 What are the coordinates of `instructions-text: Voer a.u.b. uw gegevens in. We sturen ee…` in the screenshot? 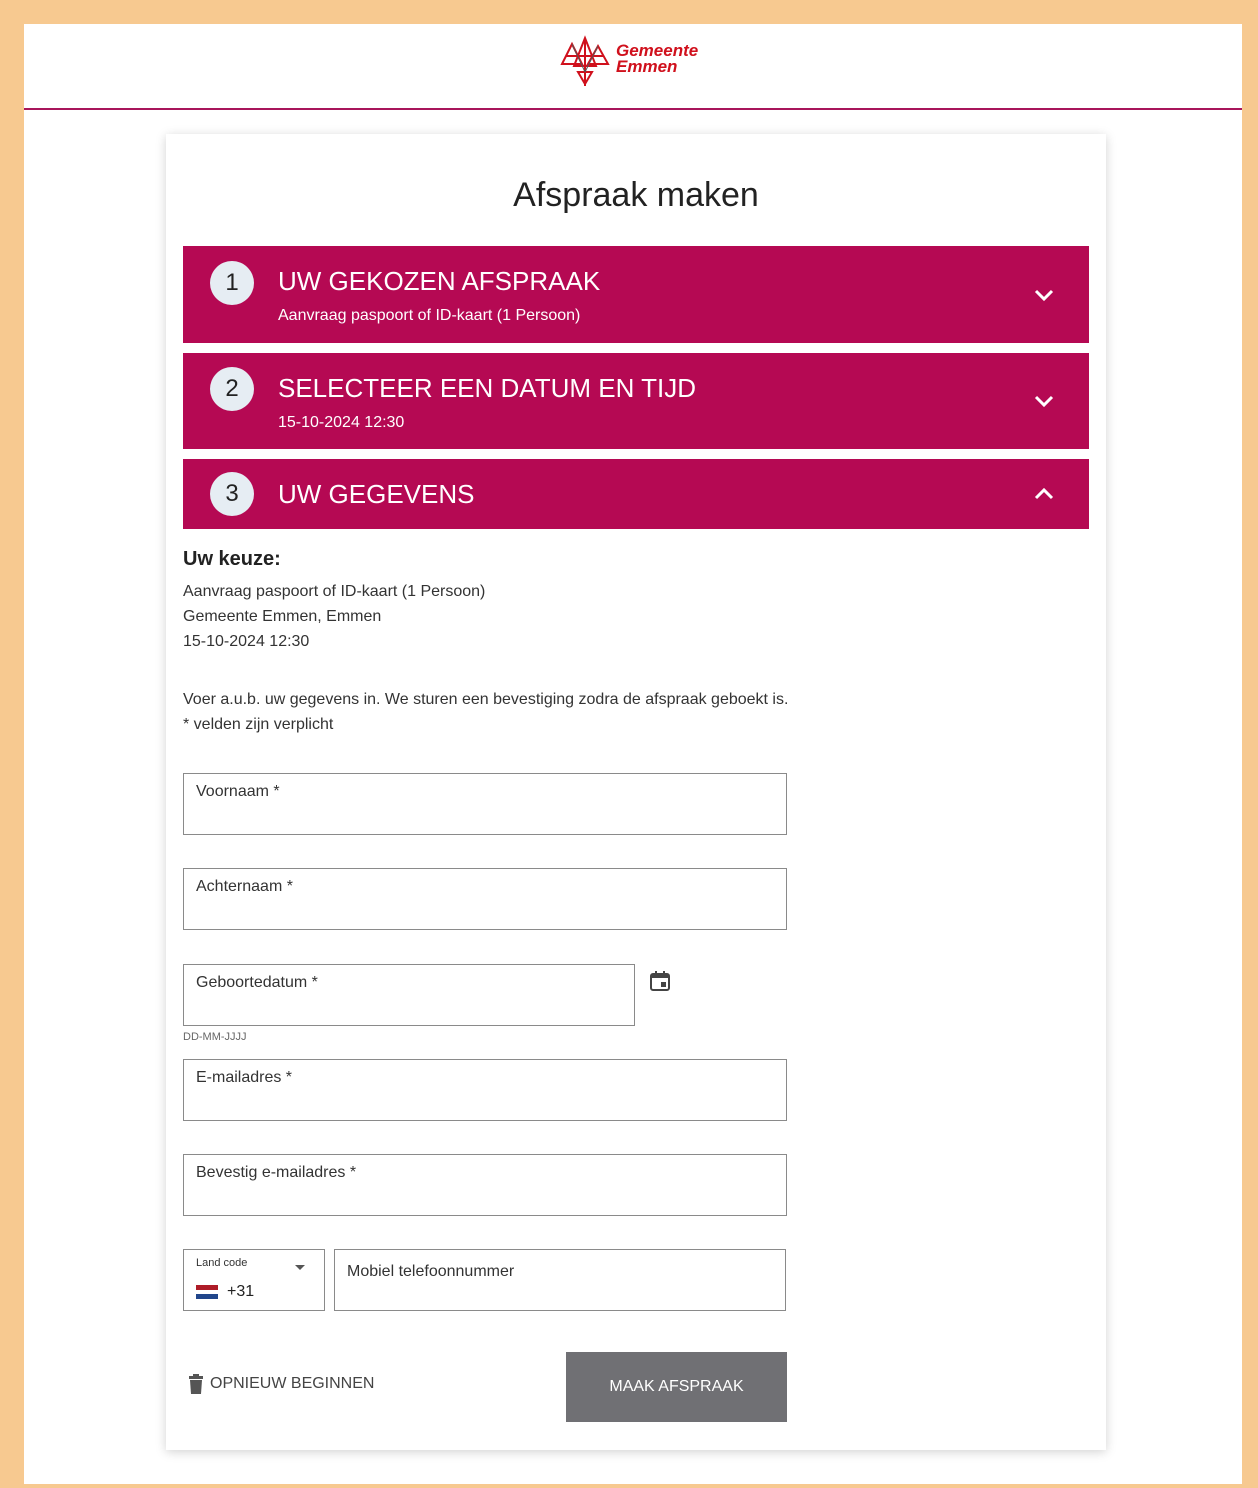 It's located at (486, 699).